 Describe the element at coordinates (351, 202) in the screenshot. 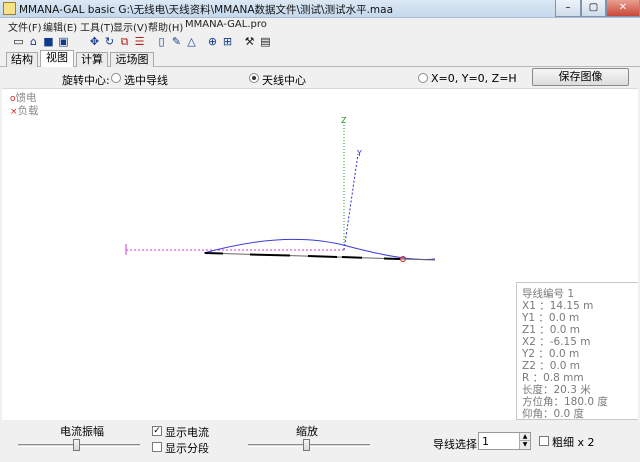

I see `y-axis-line` at that location.